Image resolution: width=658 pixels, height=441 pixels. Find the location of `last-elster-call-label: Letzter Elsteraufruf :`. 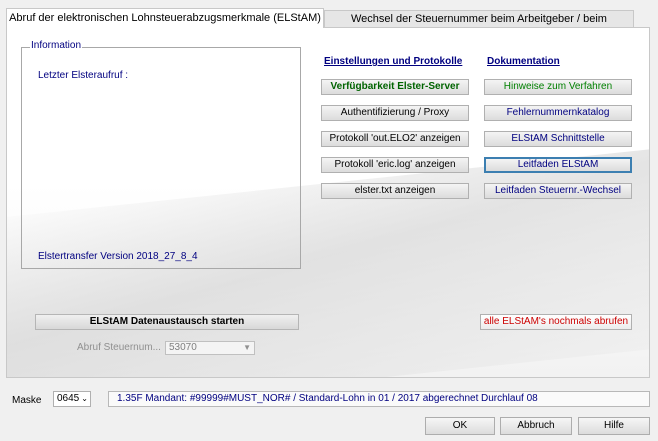

last-elster-call-label: Letzter Elsteraufruf : is located at coordinates (83, 75).